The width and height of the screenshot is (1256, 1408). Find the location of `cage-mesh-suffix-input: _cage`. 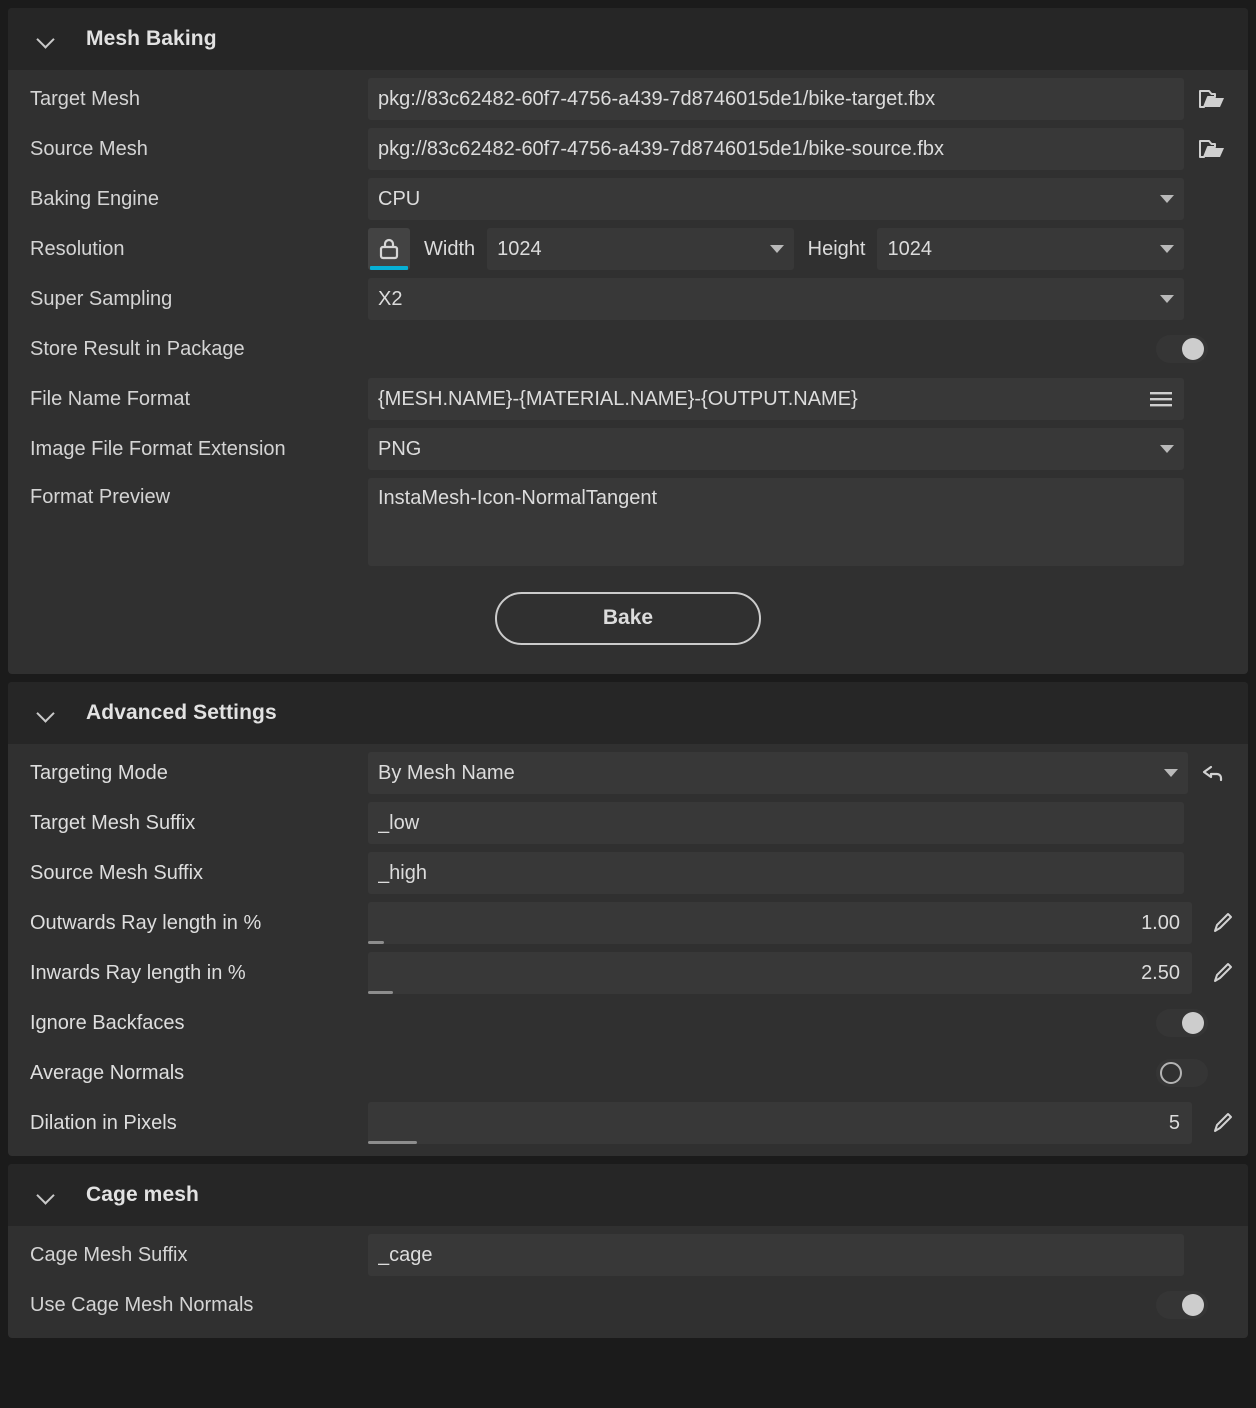

cage-mesh-suffix-input: _cage is located at coordinates (776, 1255).